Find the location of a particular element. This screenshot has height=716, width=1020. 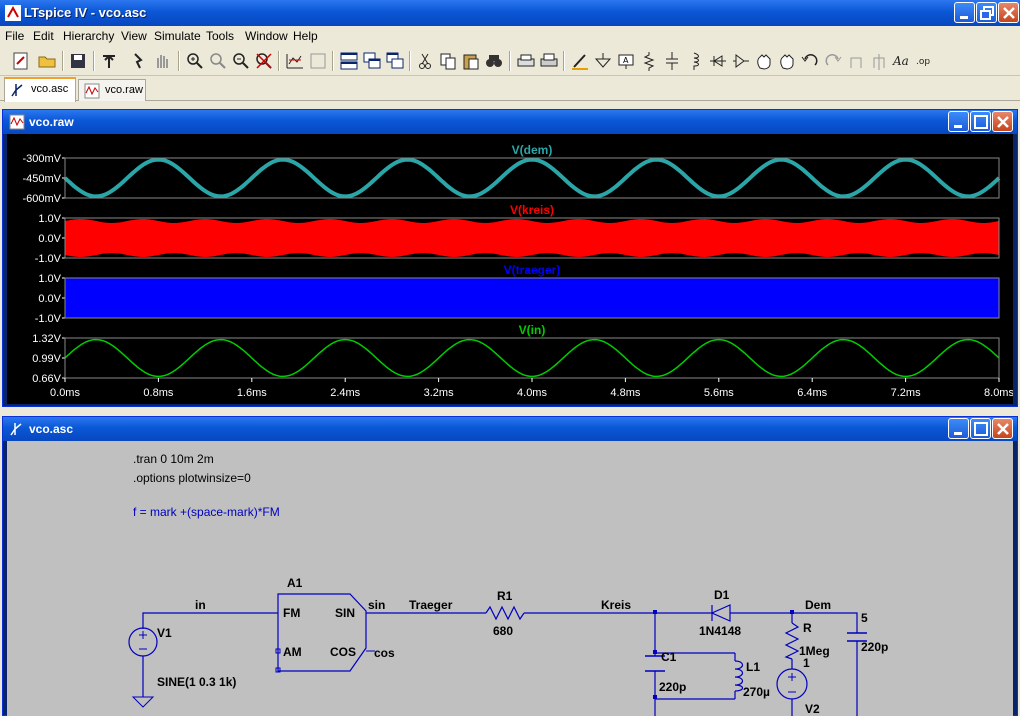

new-schematic-icon is located at coordinates (21, 61).